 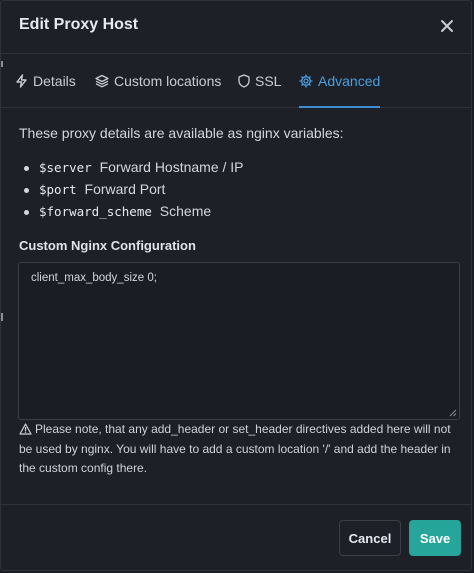 I want to click on tab-custom-locations: Custom locations, so click(x=158, y=80).